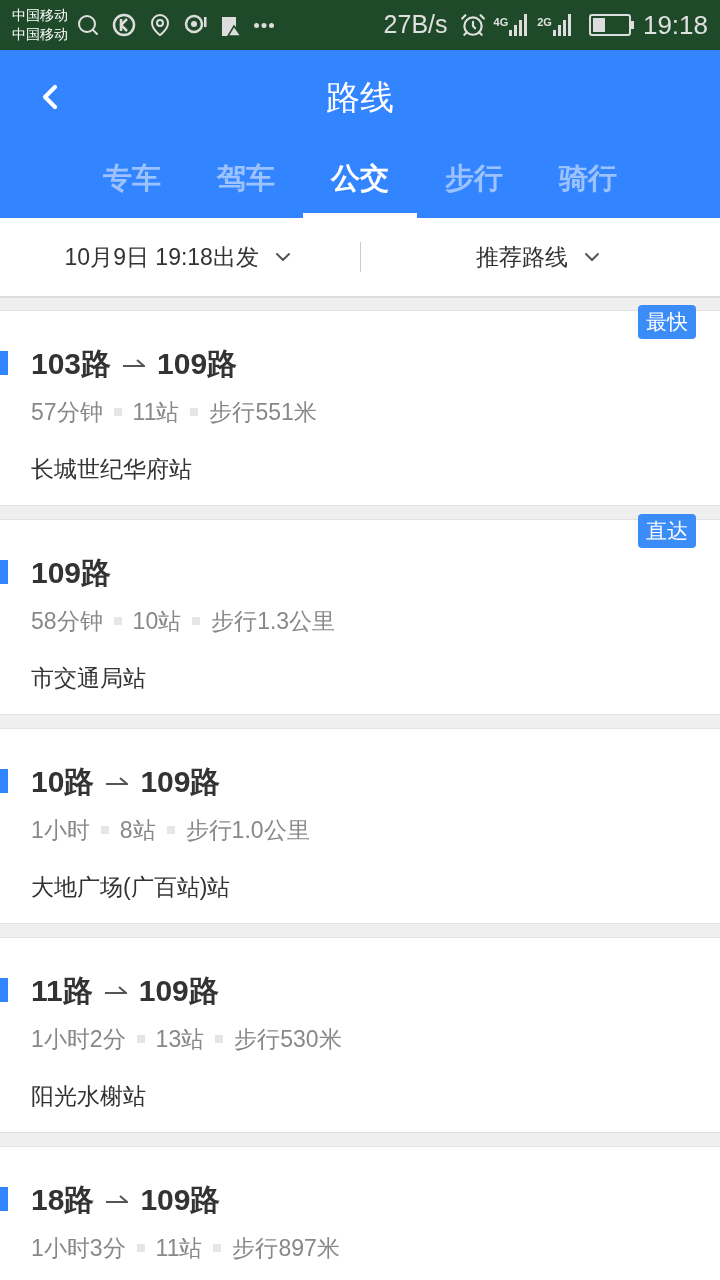 The width and height of the screenshot is (720, 1280). What do you see at coordinates (67, 412) in the screenshot?
I see `route-info: 57分钟` at bounding box center [67, 412].